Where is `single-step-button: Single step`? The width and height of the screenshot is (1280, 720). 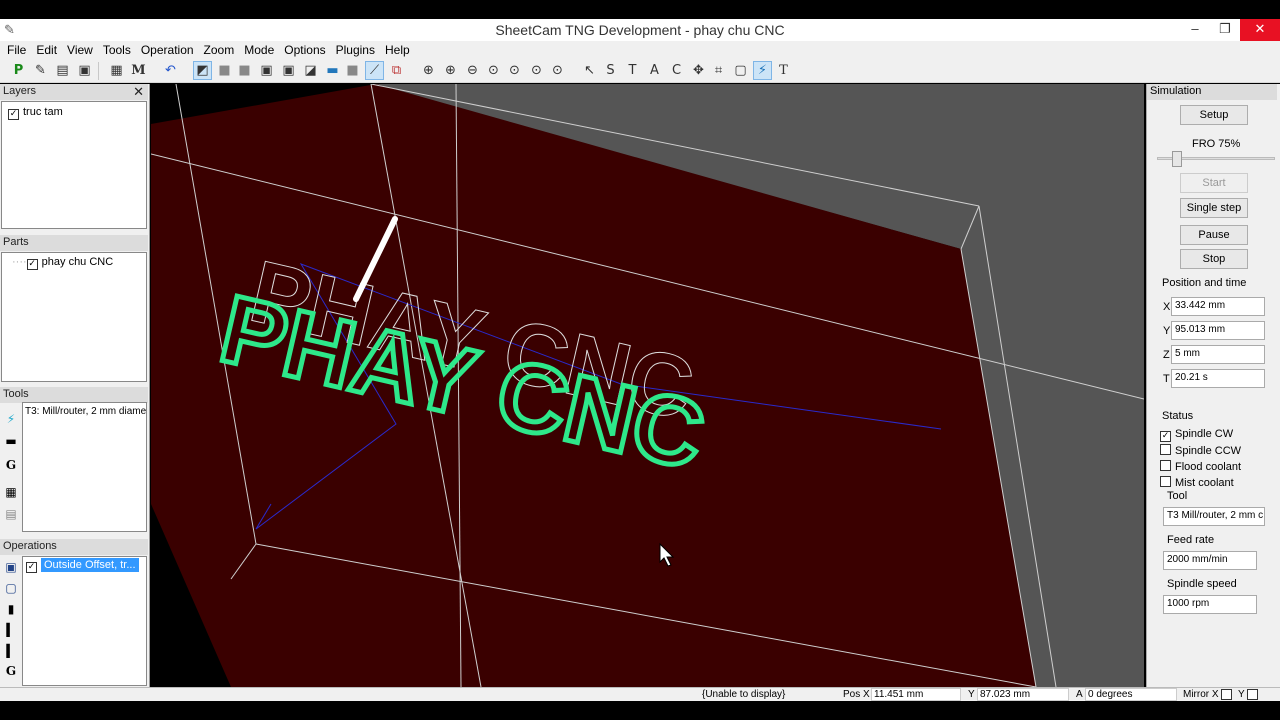 single-step-button: Single step is located at coordinates (1214, 208).